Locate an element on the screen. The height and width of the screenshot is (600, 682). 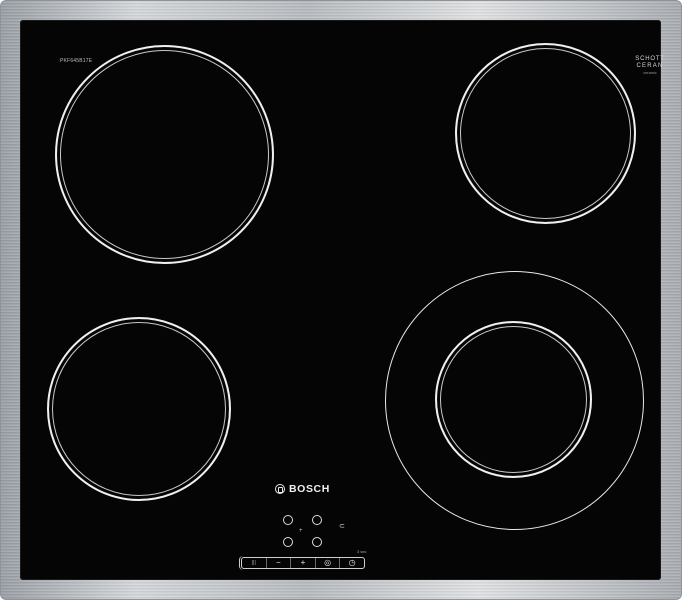
minus-button: − is located at coordinates (279, 563).